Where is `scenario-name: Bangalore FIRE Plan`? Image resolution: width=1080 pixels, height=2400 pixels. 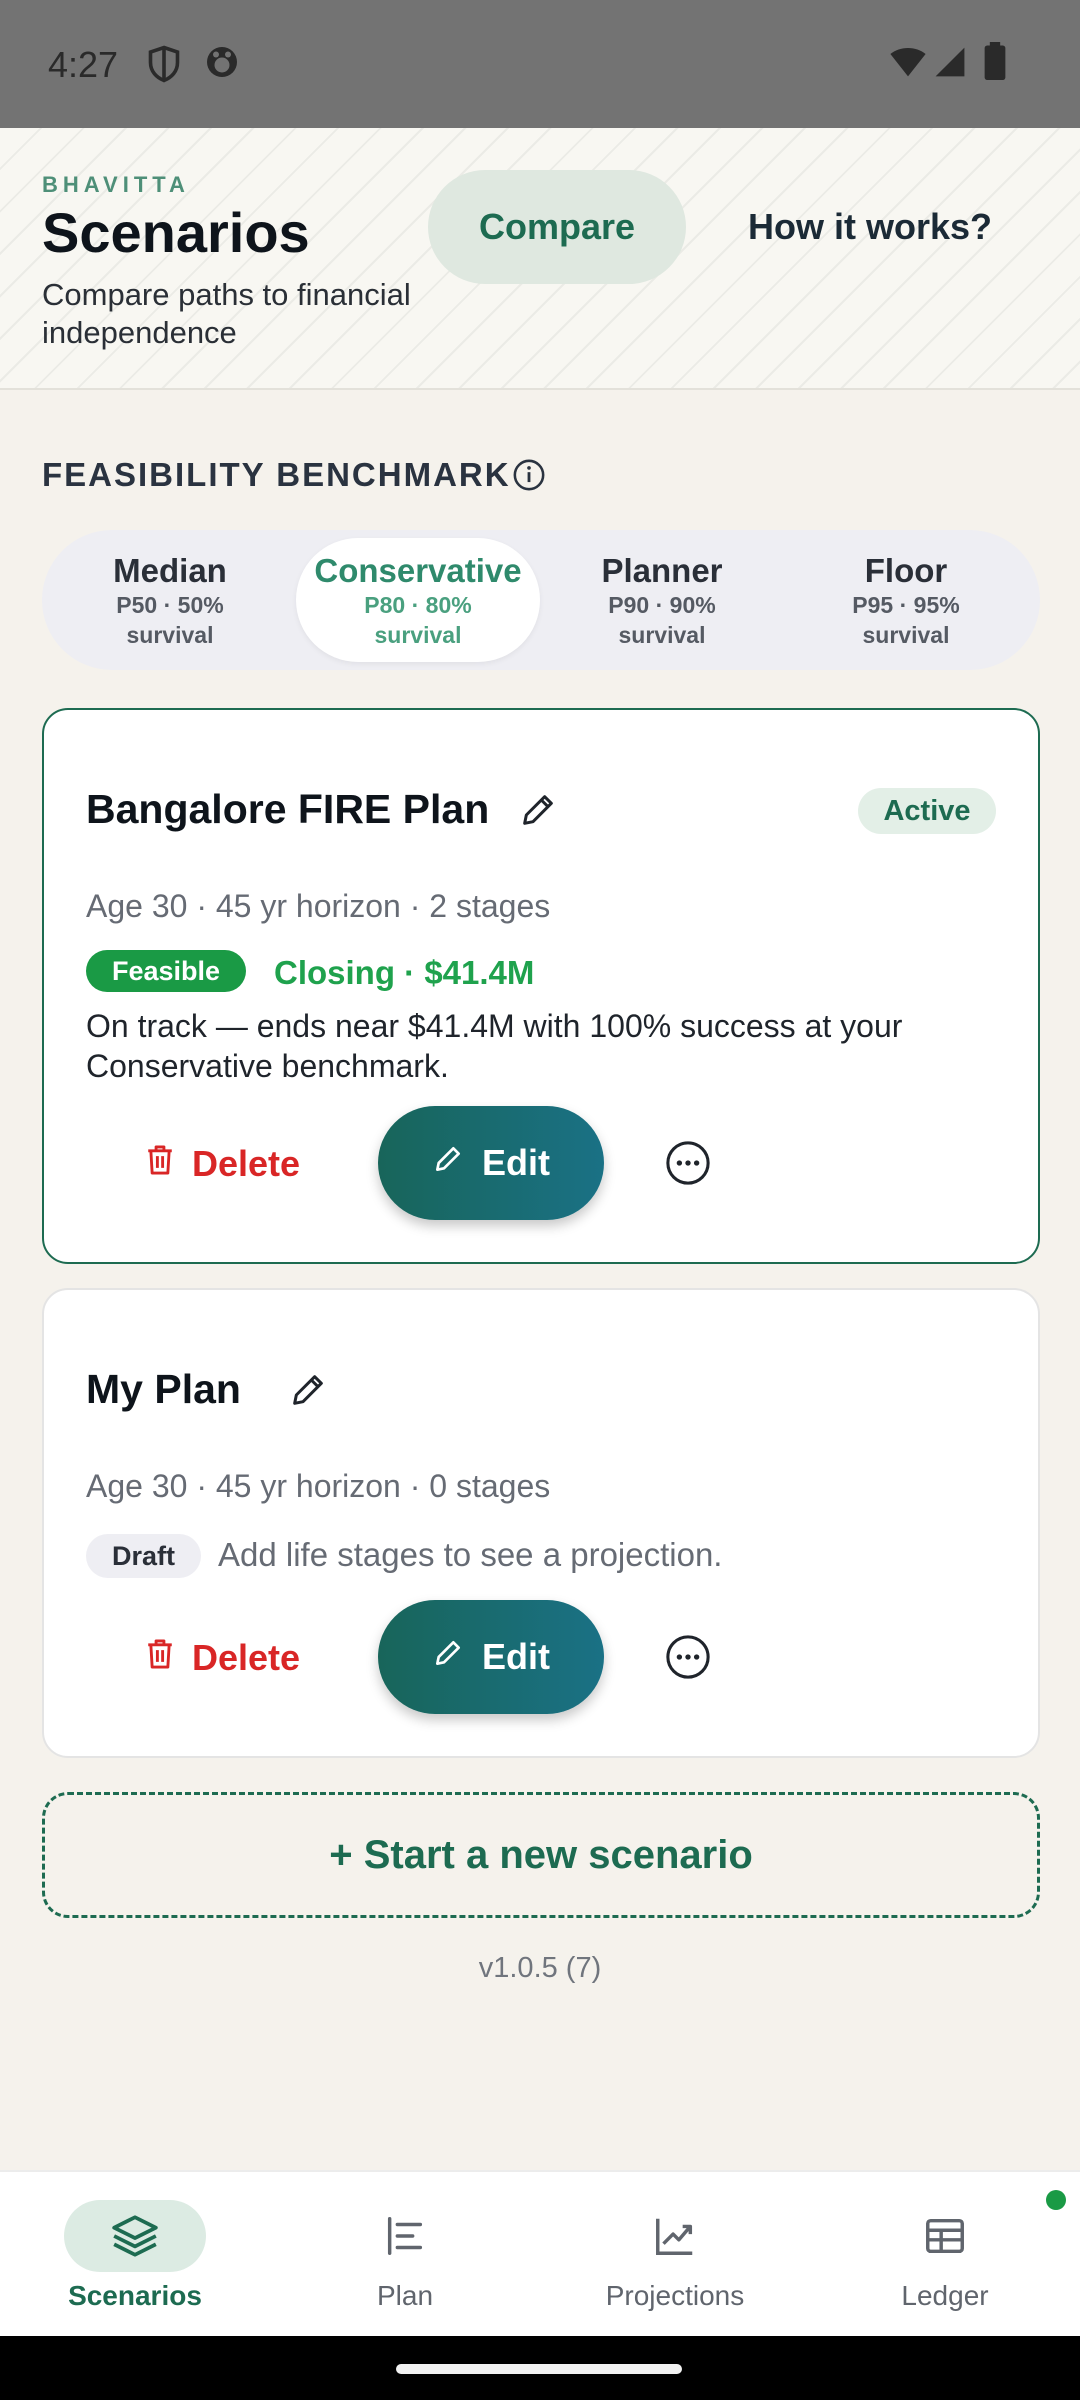
scenario-name: Bangalore FIRE Plan is located at coordinates (288, 809).